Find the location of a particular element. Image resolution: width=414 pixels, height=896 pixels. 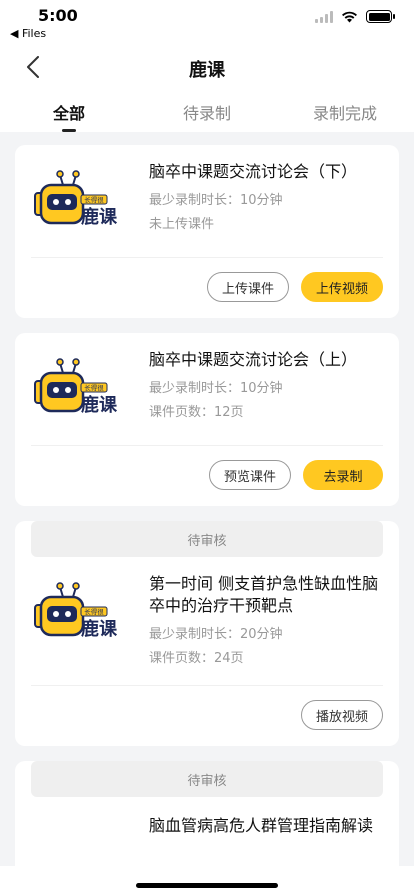

course-title: 脑血管病高危人群管理指南解读 is located at coordinates (261, 825).